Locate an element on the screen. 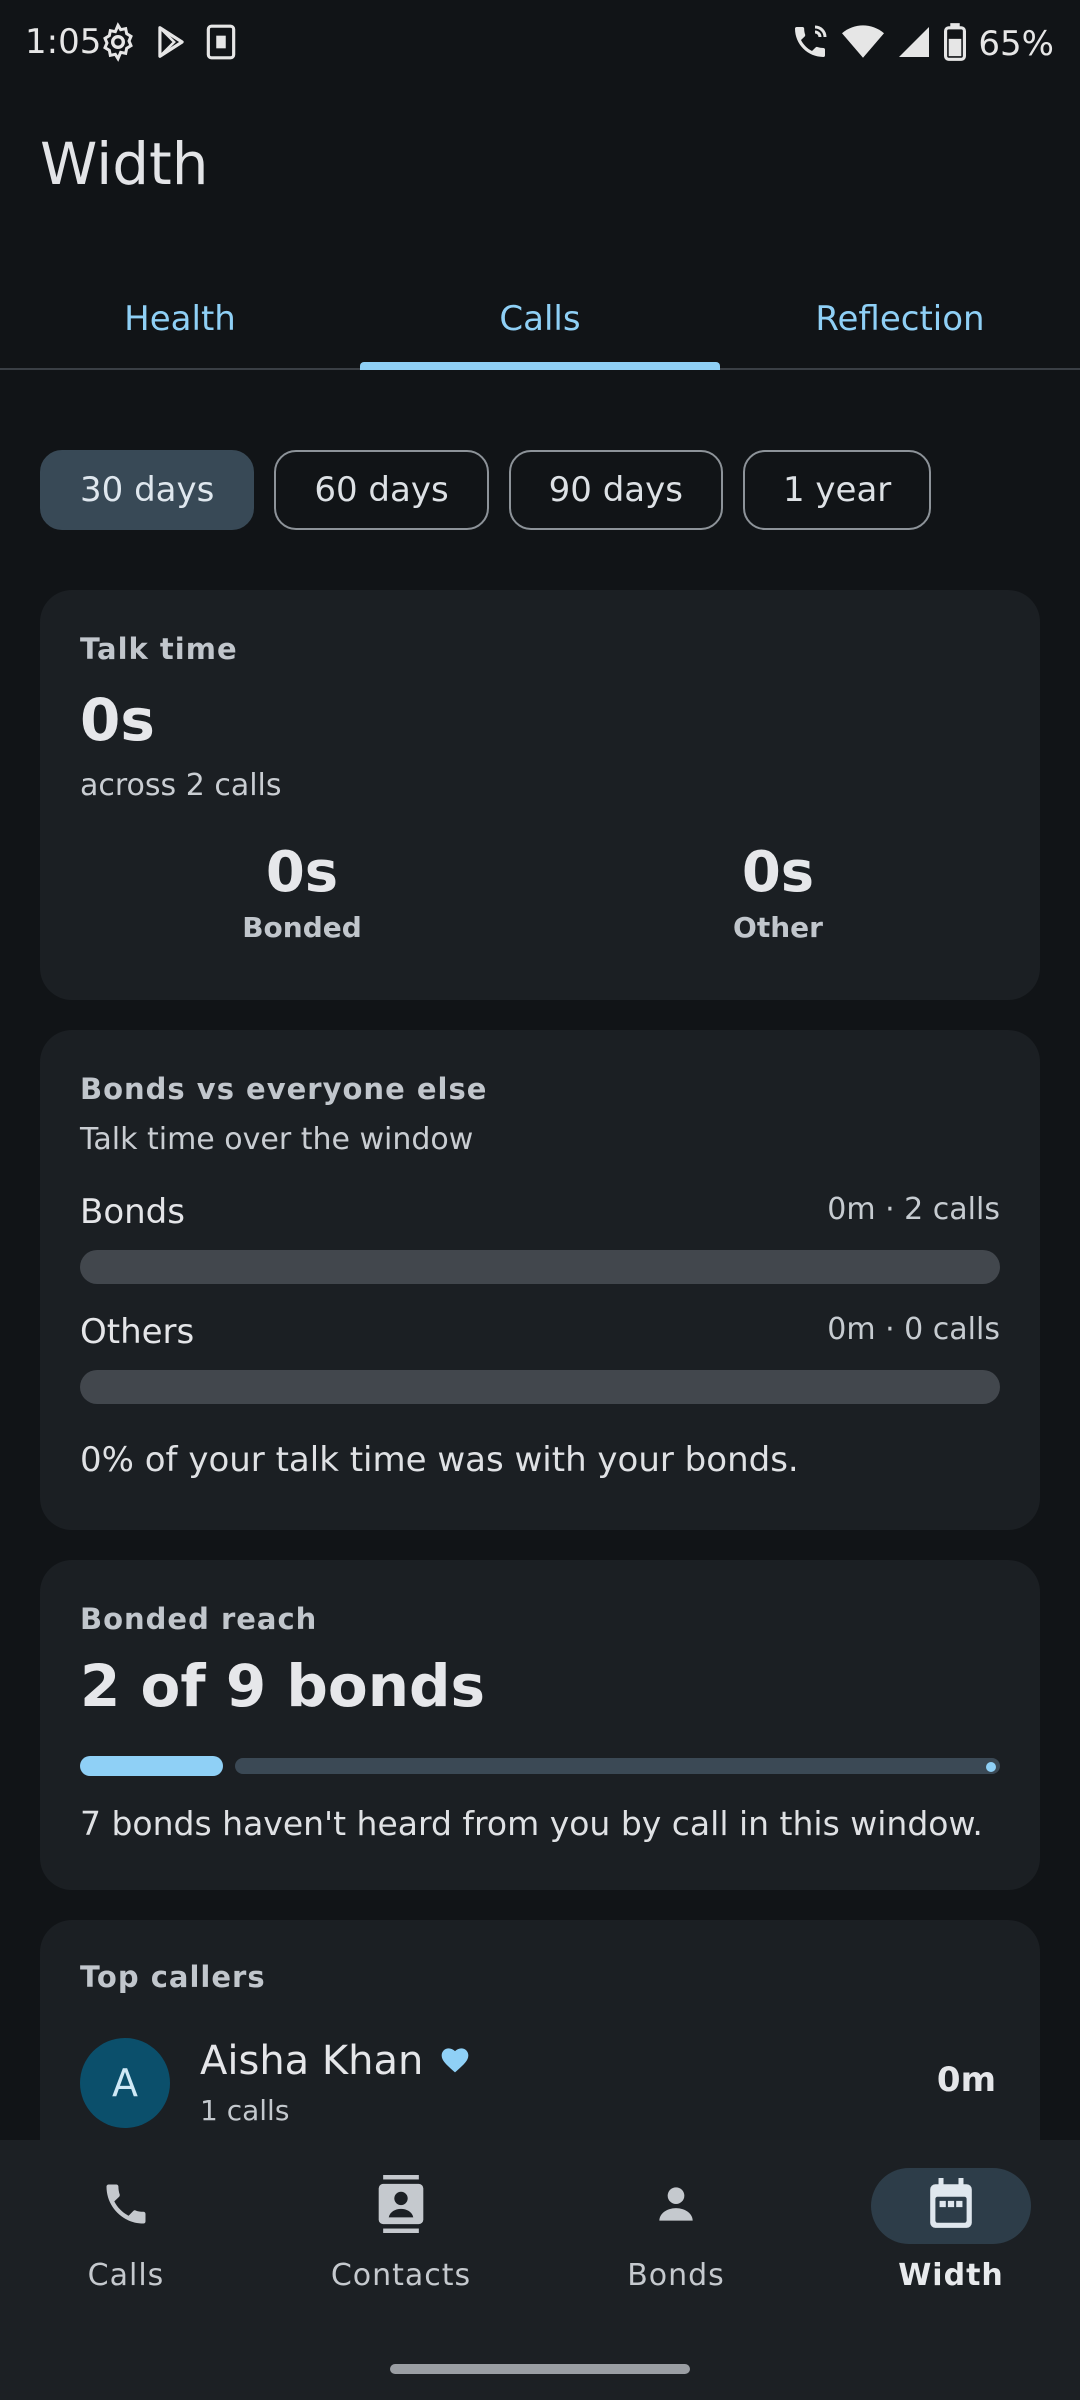  bonded-reach-value: 2 of 9 bonds is located at coordinates (283, 1686).